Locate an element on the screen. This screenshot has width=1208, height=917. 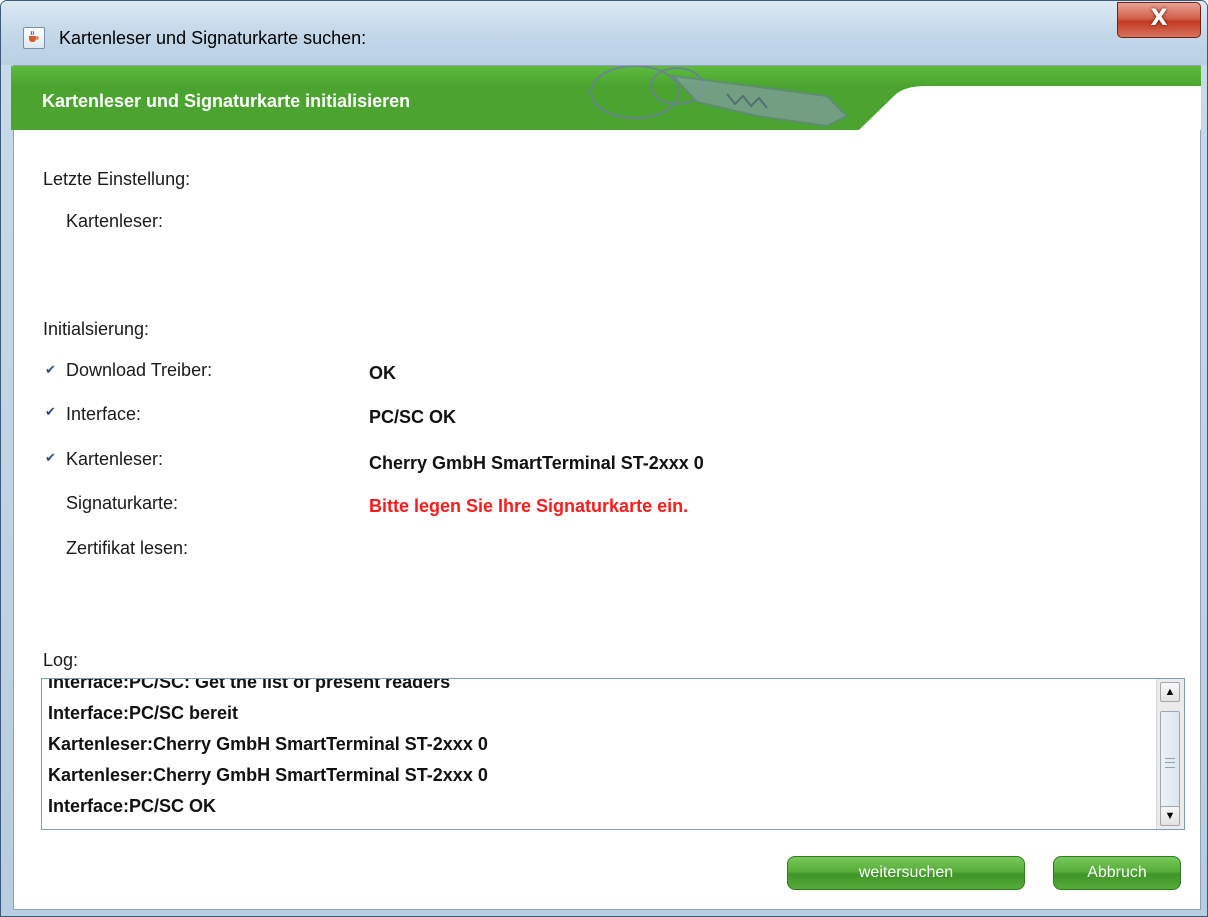
init-row-label: Kartenleser: is located at coordinates (115, 459).